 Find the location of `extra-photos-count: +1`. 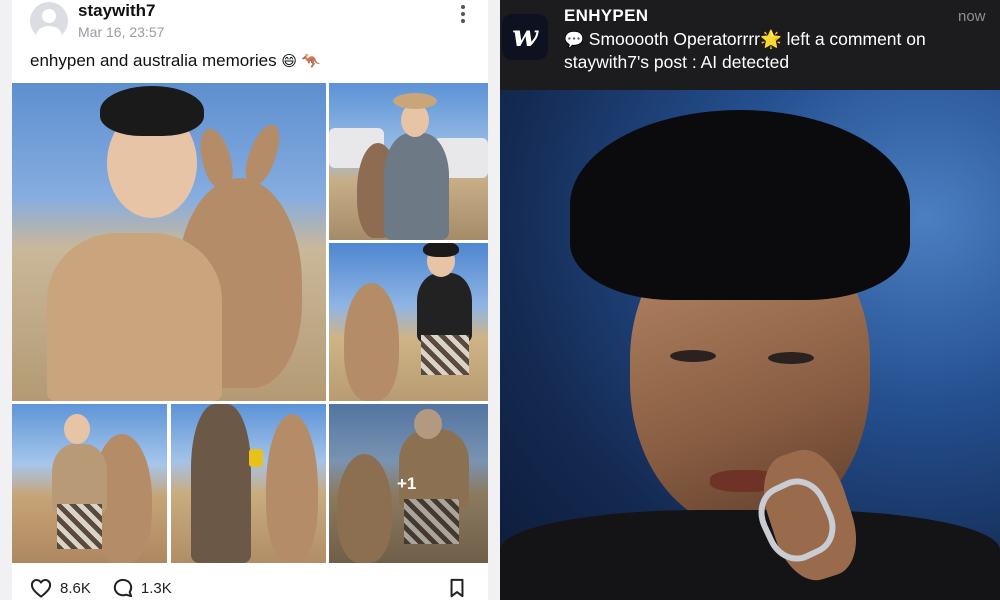

extra-photos-count: +1 is located at coordinates (406, 484).